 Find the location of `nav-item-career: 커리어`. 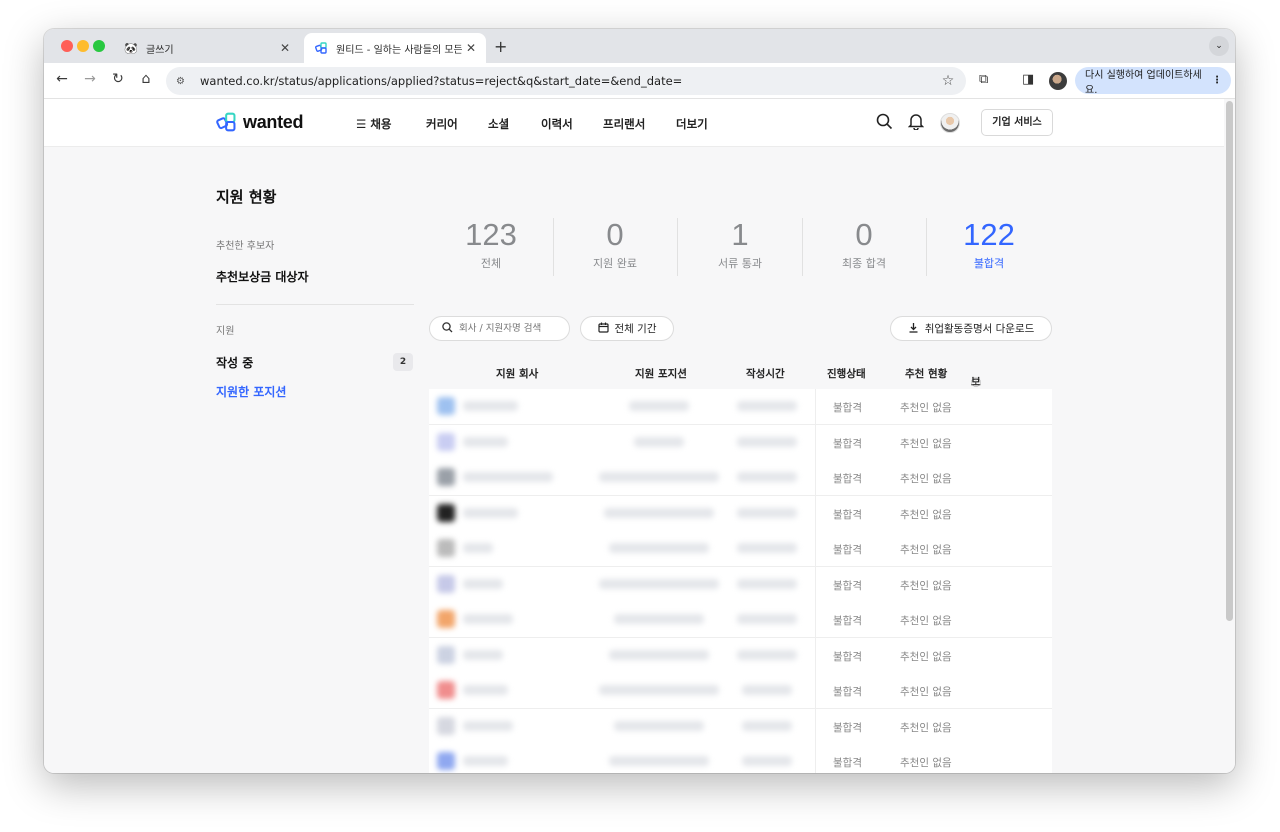

nav-item-career: 커리어 is located at coordinates (442, 124).